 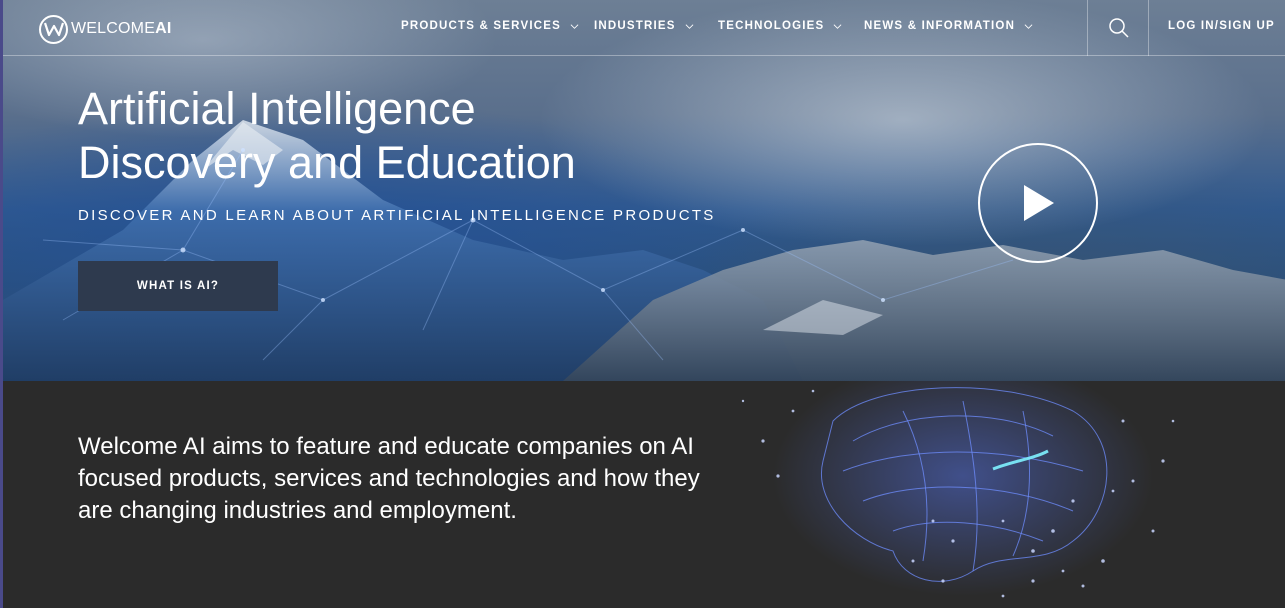 What do you see at coordinates (958, 489) in the screenshot?
I see `brain-network-illustration` at bounding box center [958, 489].